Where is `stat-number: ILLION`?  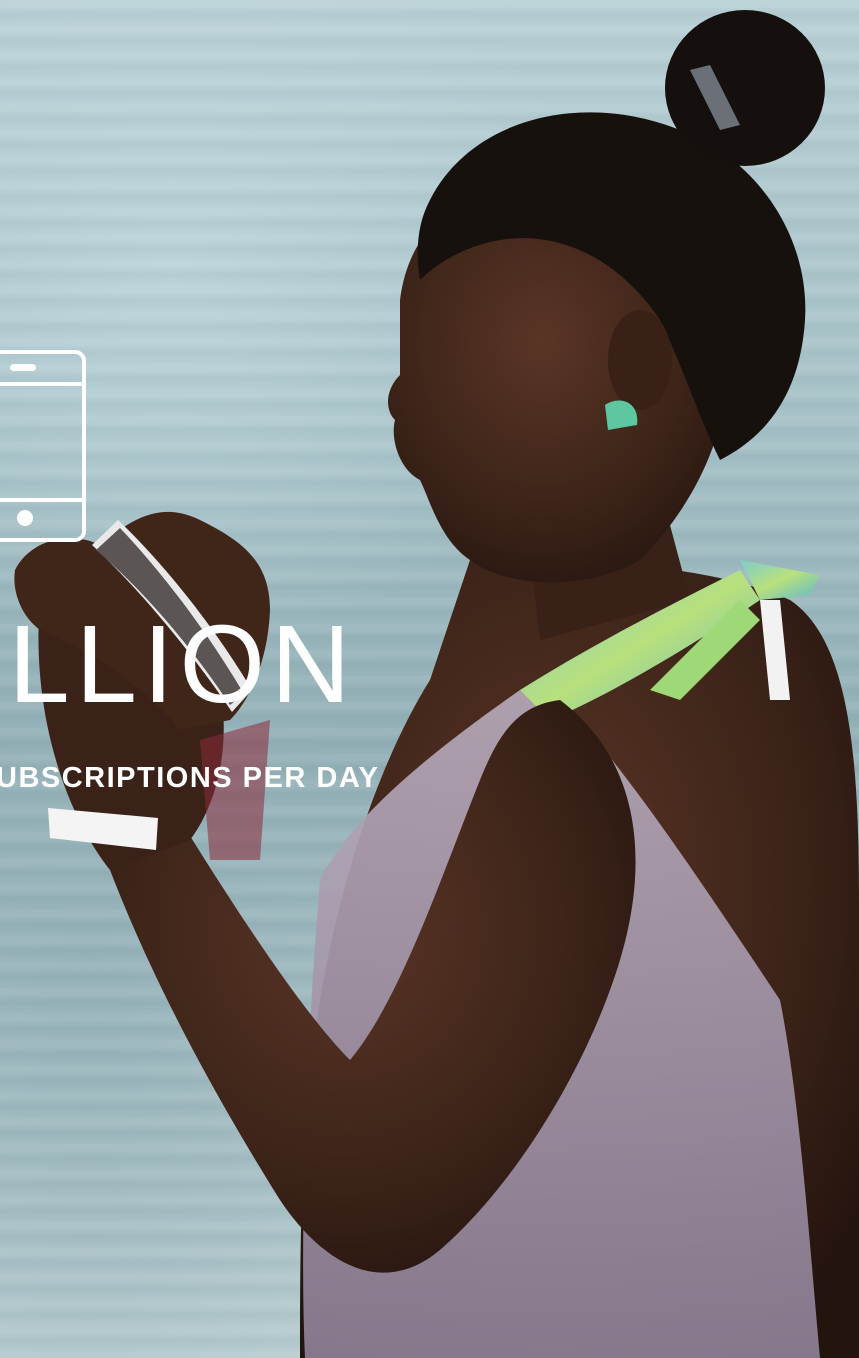
stat-number: ILLION is located at coordinates (178, 664).